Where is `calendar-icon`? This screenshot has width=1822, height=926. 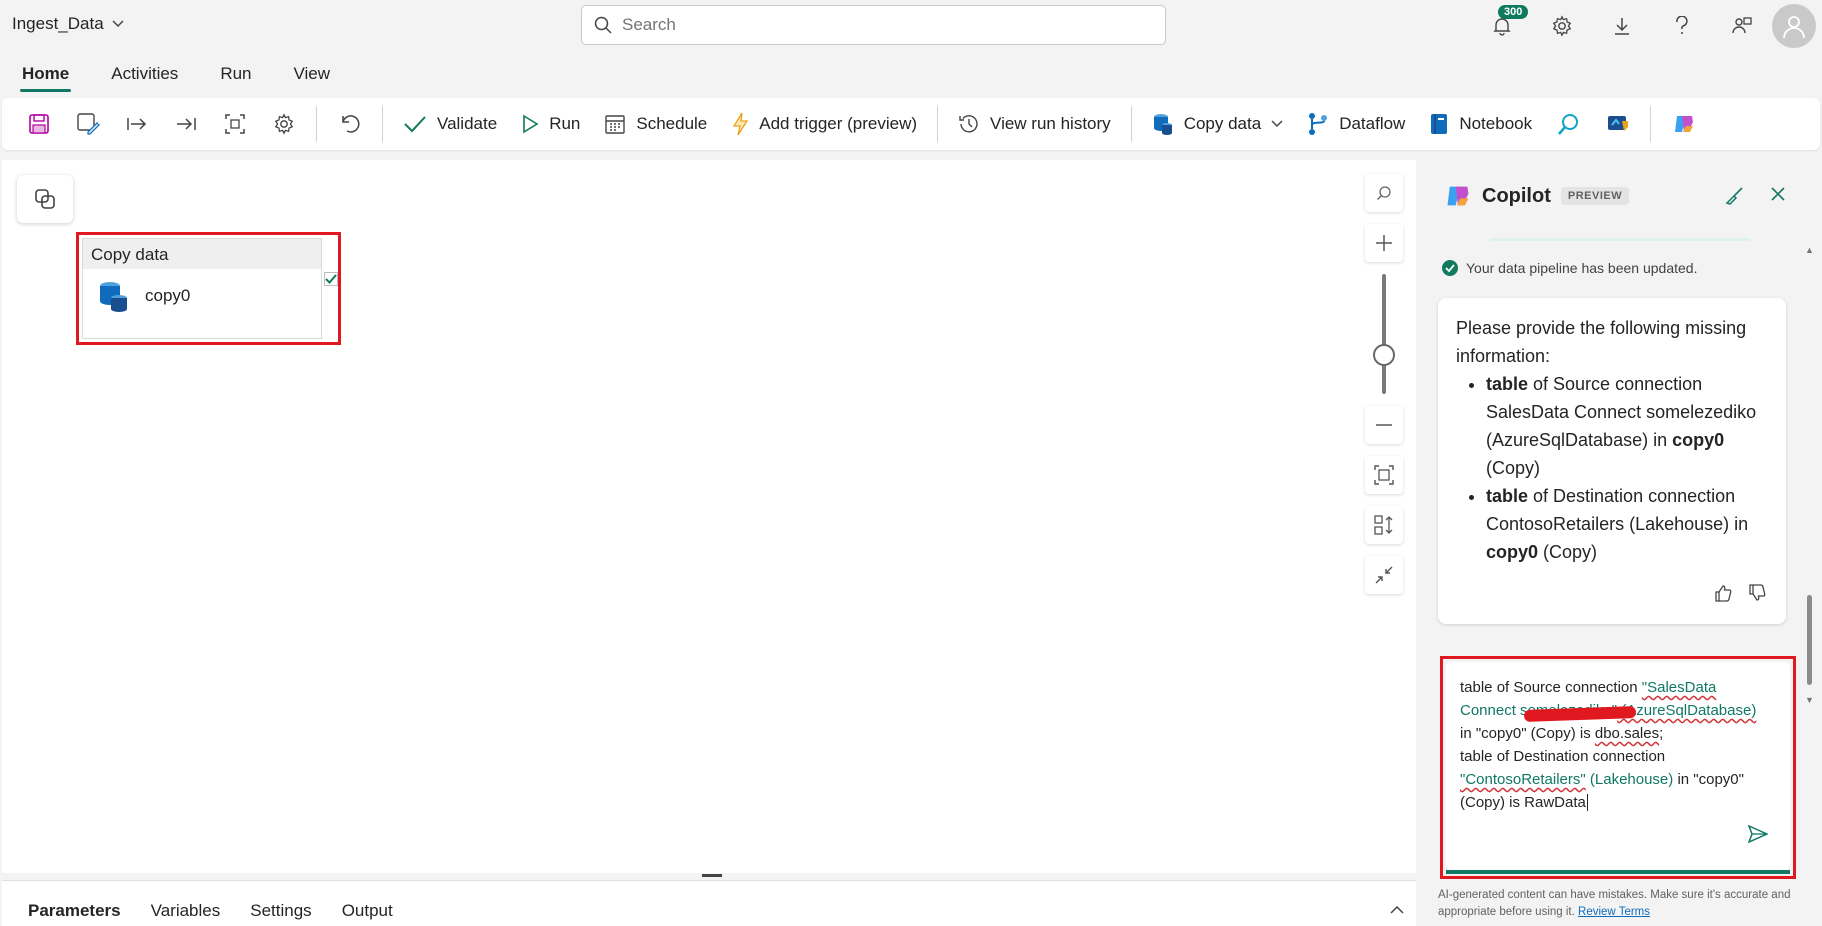 calendar-icon is located at coordinates (615, 124).